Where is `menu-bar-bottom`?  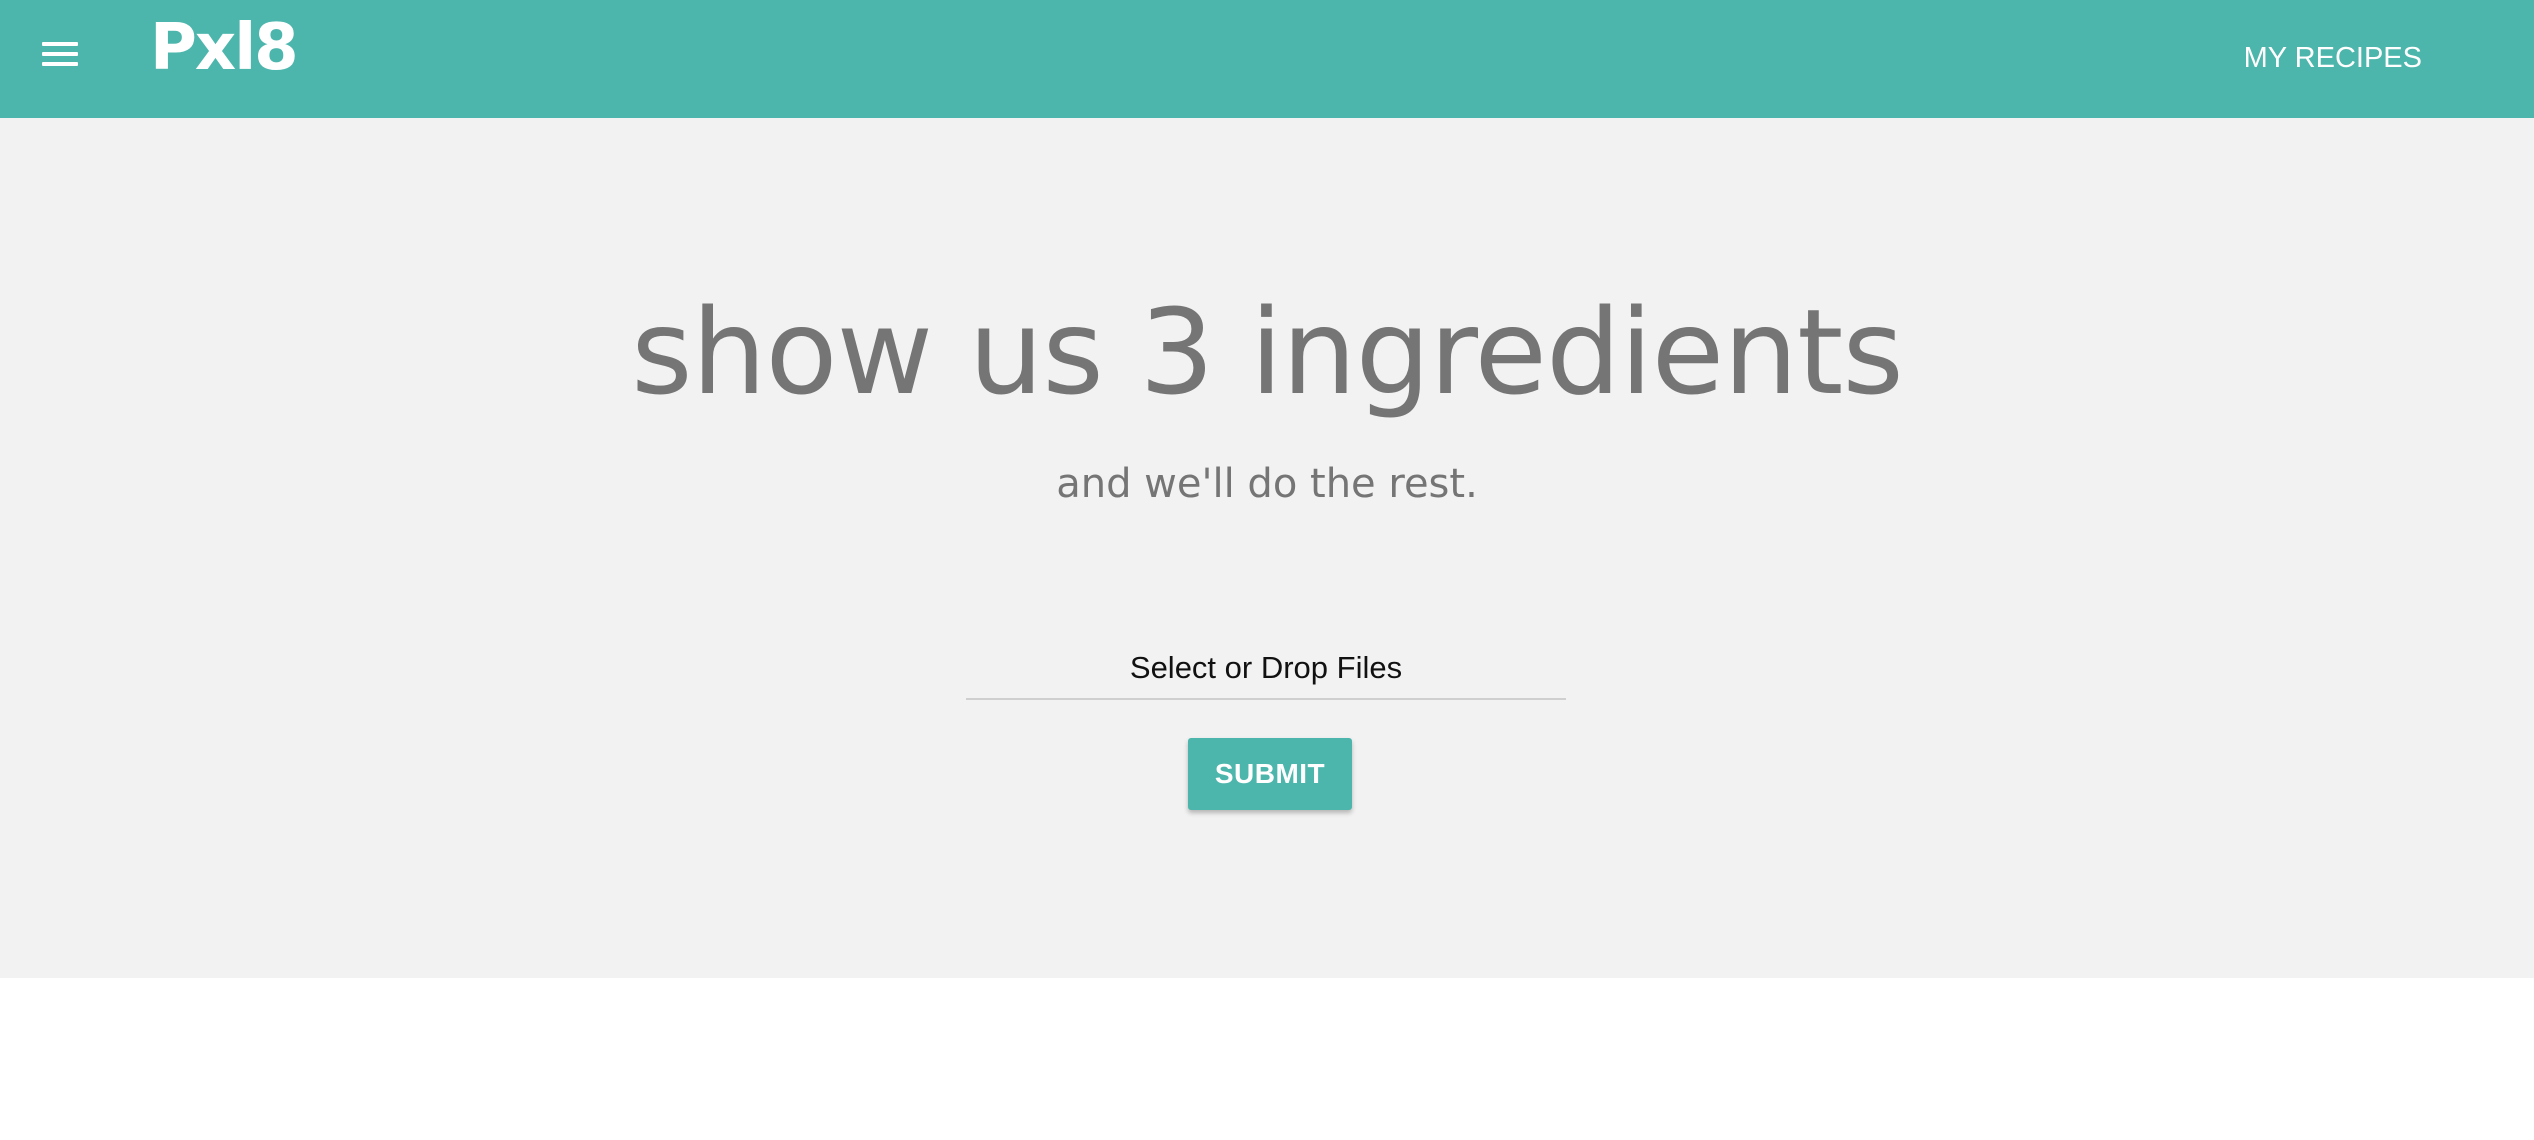 menu-bar-bottom is located at coordinates (60, 64).